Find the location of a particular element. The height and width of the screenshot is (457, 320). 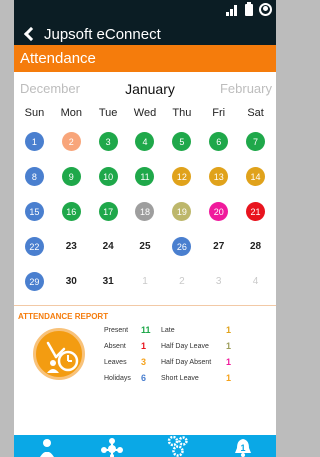

profile-icon is located at coordinates (265, 9).